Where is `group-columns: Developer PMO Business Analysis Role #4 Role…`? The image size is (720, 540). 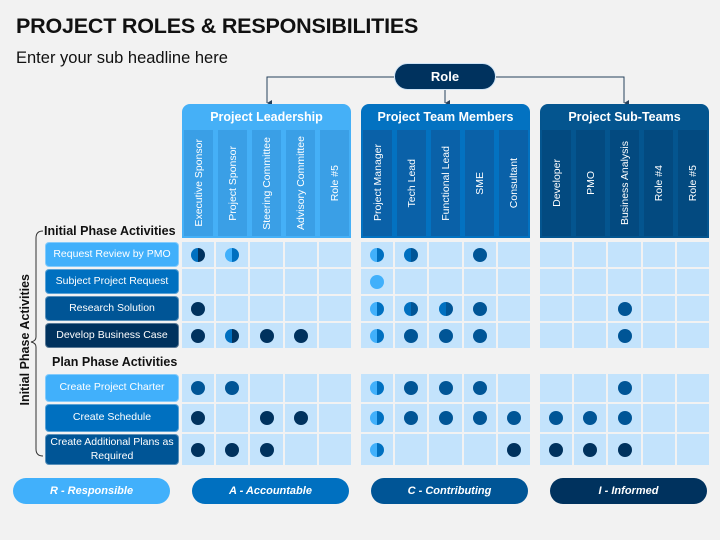
group-columns: Developer PMO Business Analysis Role #4 Role… is located at coordinates (624, 183).